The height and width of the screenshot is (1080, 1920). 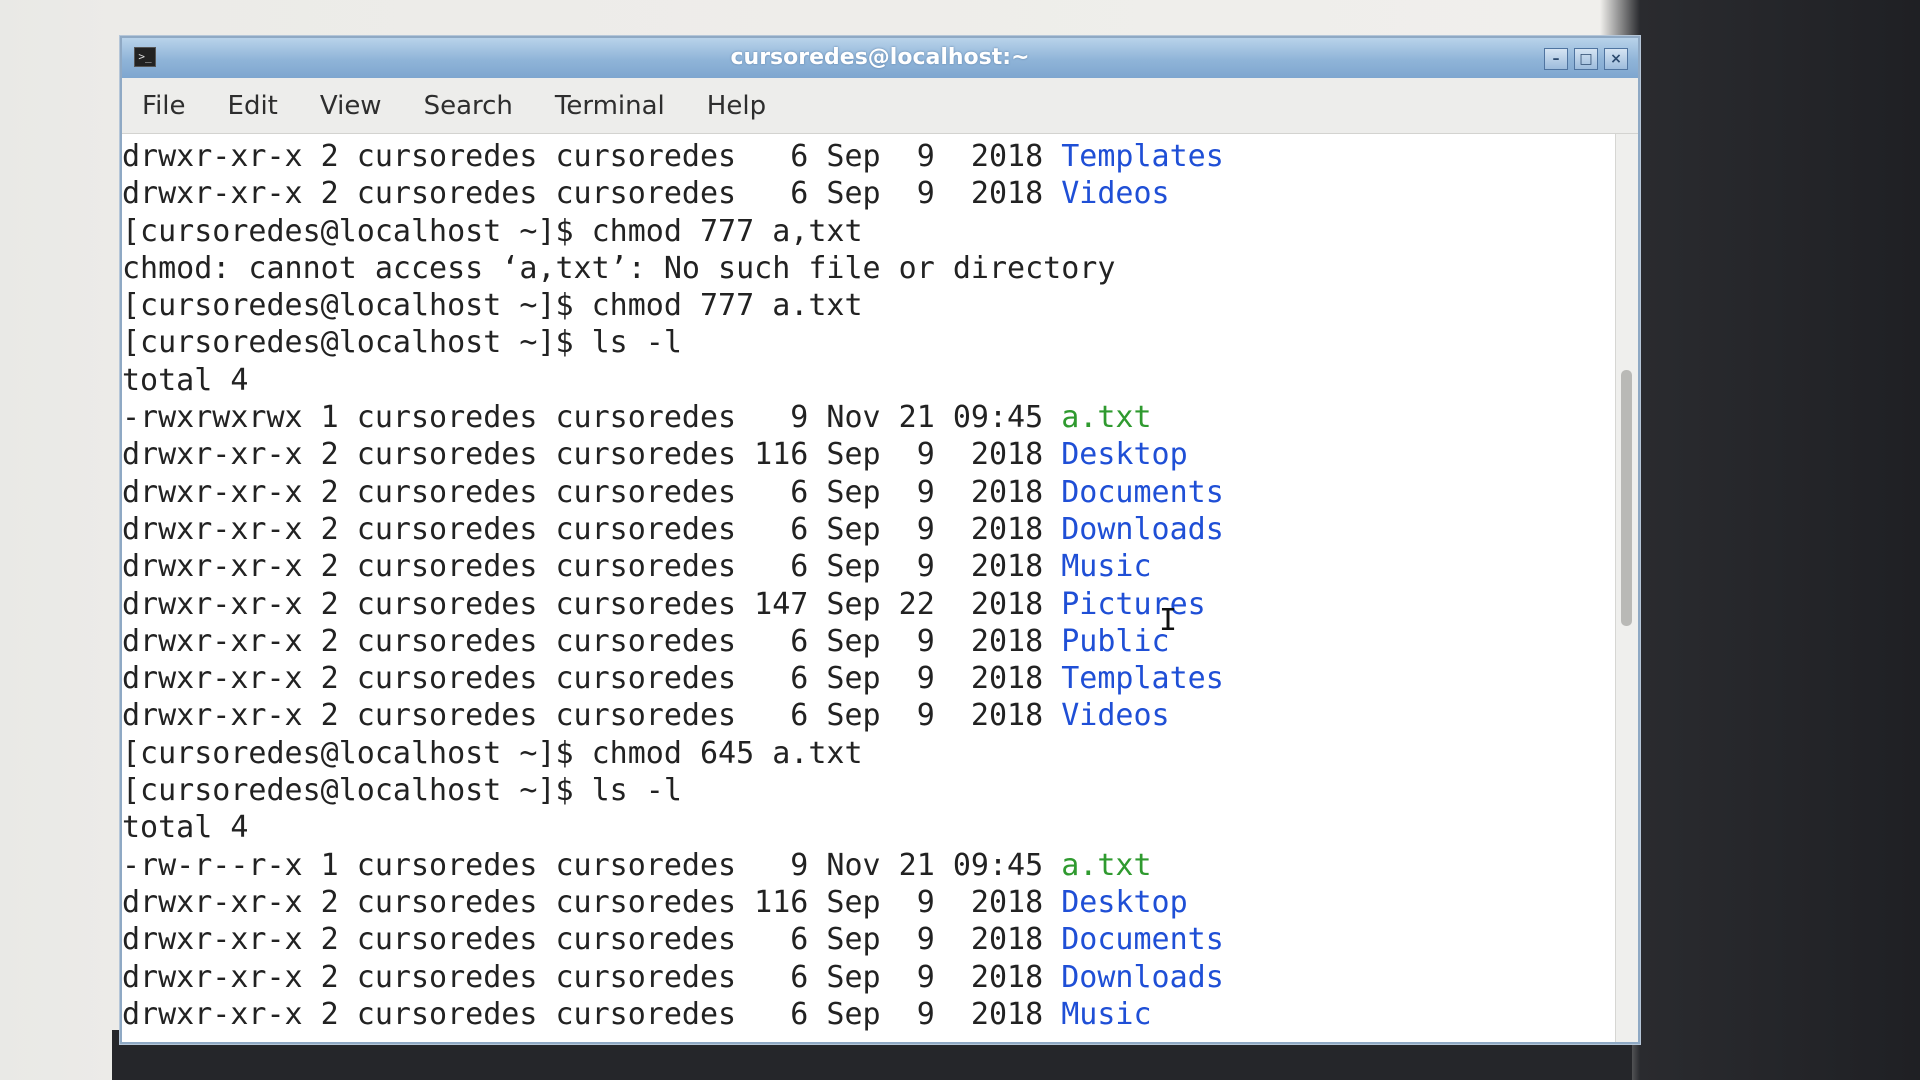 I want to click on scrollbar-thumb, so click(x=1626, y=498).